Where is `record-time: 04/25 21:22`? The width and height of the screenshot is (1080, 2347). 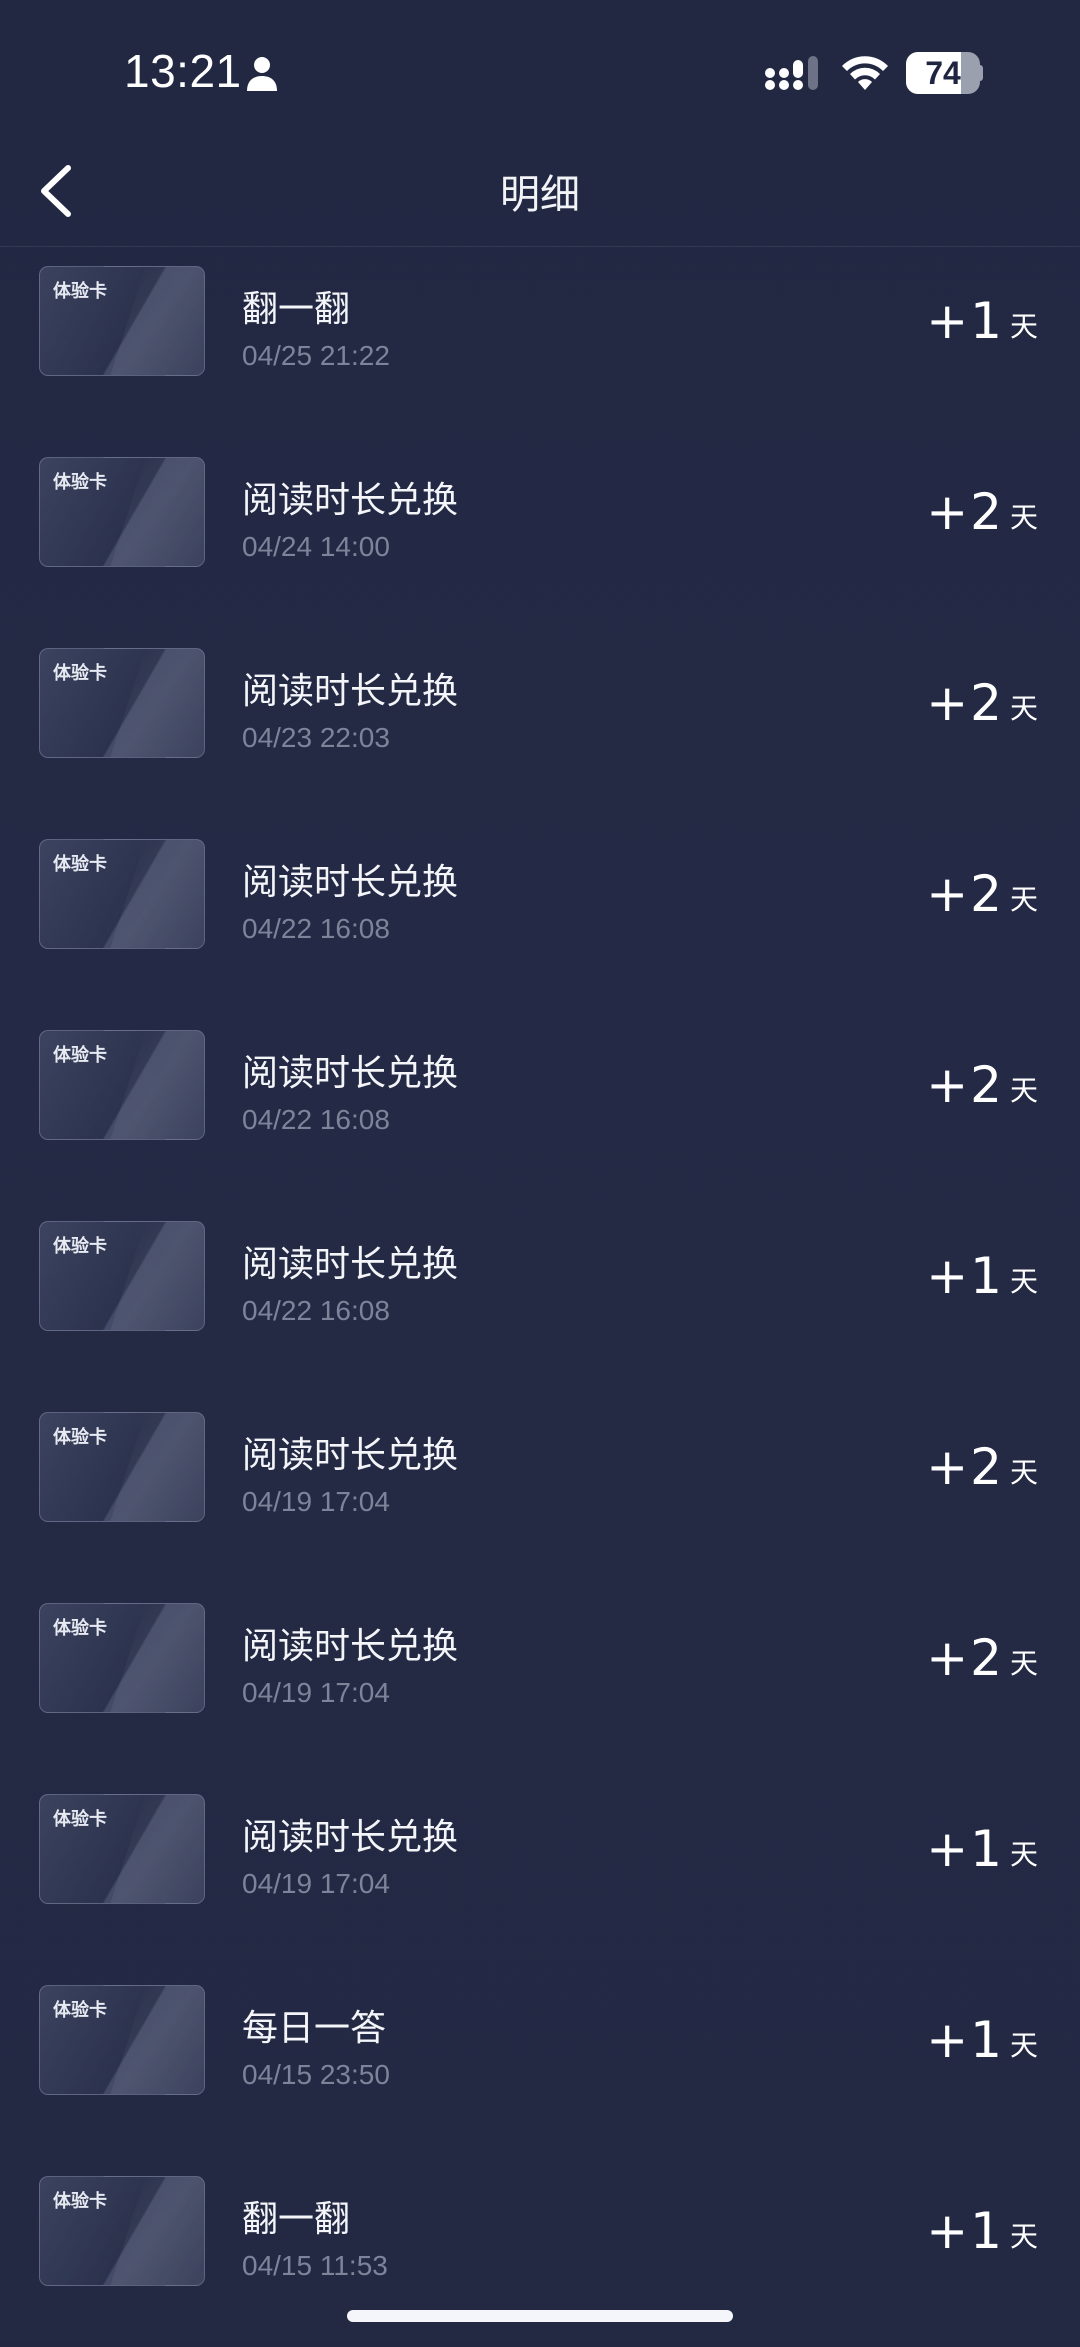 record-time: 04/25 21:22 is located at coordinates (316, 355).